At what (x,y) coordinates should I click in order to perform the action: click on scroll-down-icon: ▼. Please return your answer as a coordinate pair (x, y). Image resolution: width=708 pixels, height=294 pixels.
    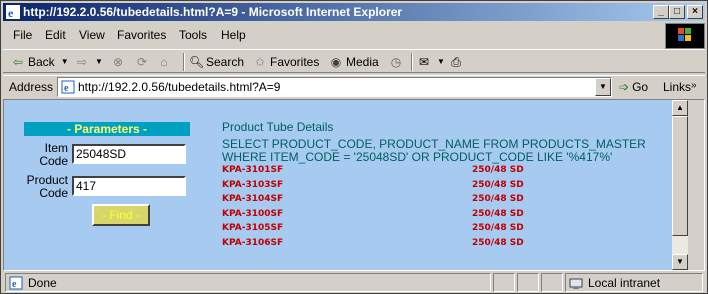
    Looking at the image, I should click on (680, 262).